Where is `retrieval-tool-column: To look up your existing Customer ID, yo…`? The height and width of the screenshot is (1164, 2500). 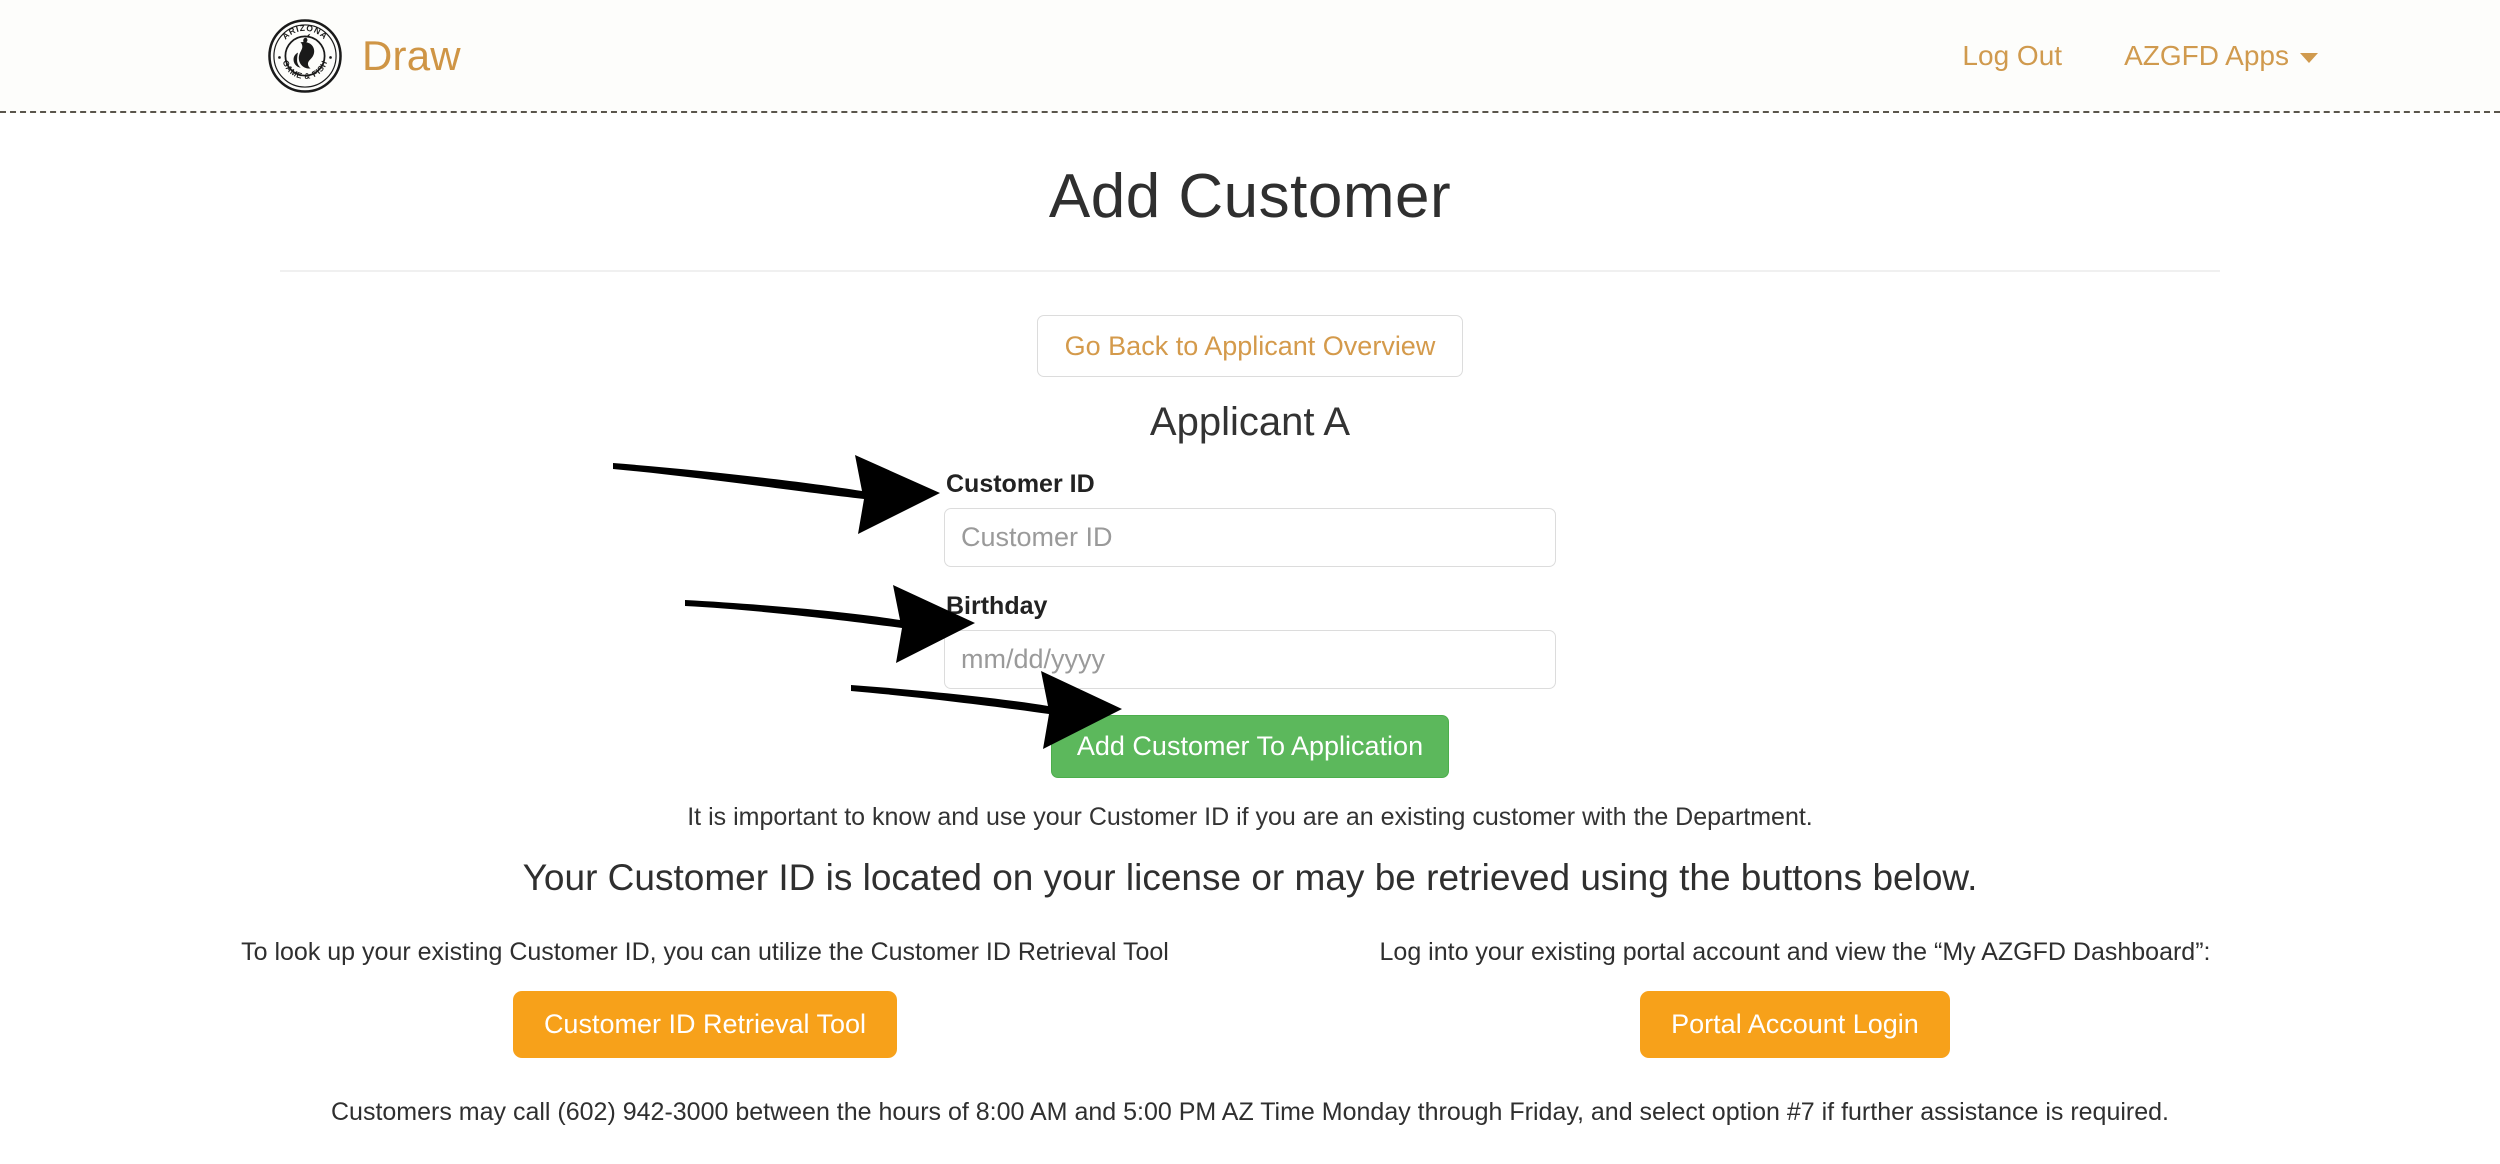
retrieval-tool-column: To look up your existing Customer ID, yo… is located at coordinates (705, 997).